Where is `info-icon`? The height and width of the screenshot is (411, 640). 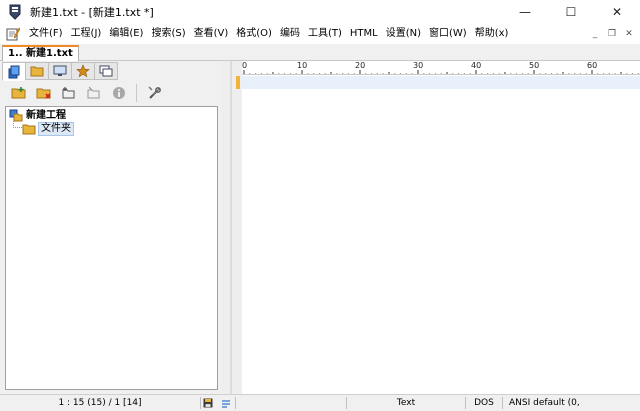
info-icon is located at coordinates (119, 93).